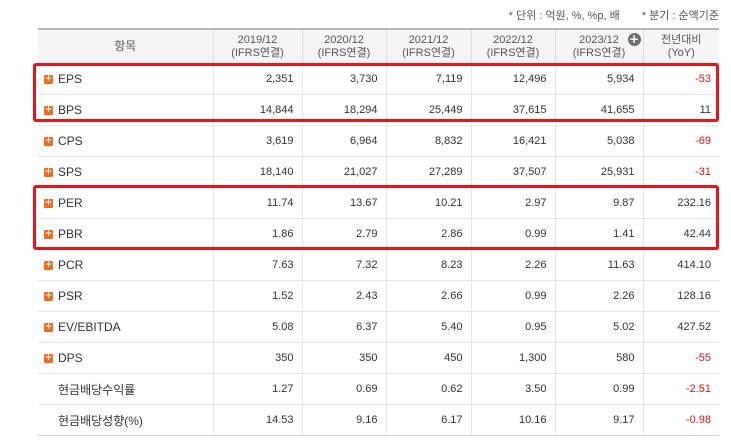  What do you see at coordinates (681, 296) in the screenshot?
I see `yoy-cell: 128.16` at bounding box center [681, 296].